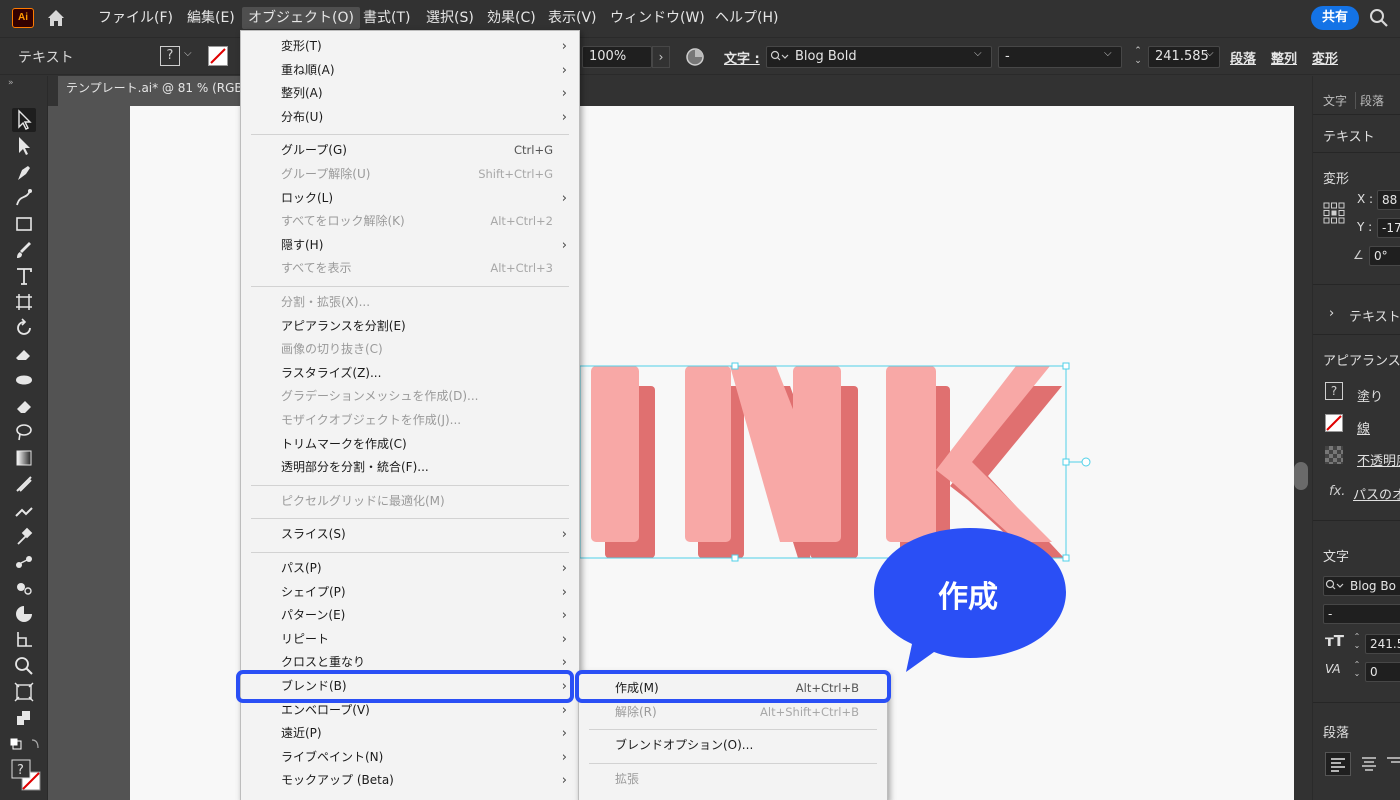 Image resolution: width=1400 pixels, height=800 pixels. Describe the element at coordinates (25, 744) in the screenshot. I see `default-fill-stroke-icon` at that location.